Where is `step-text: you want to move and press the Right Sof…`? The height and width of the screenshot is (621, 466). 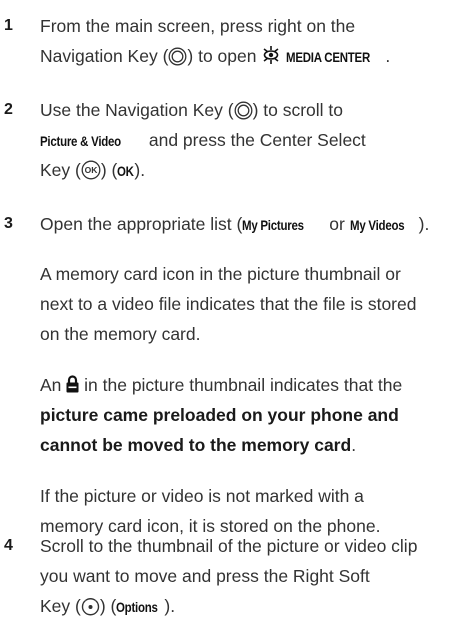 step-text: you want to move and press the Right Sof… is located at coordinates (205, 576).